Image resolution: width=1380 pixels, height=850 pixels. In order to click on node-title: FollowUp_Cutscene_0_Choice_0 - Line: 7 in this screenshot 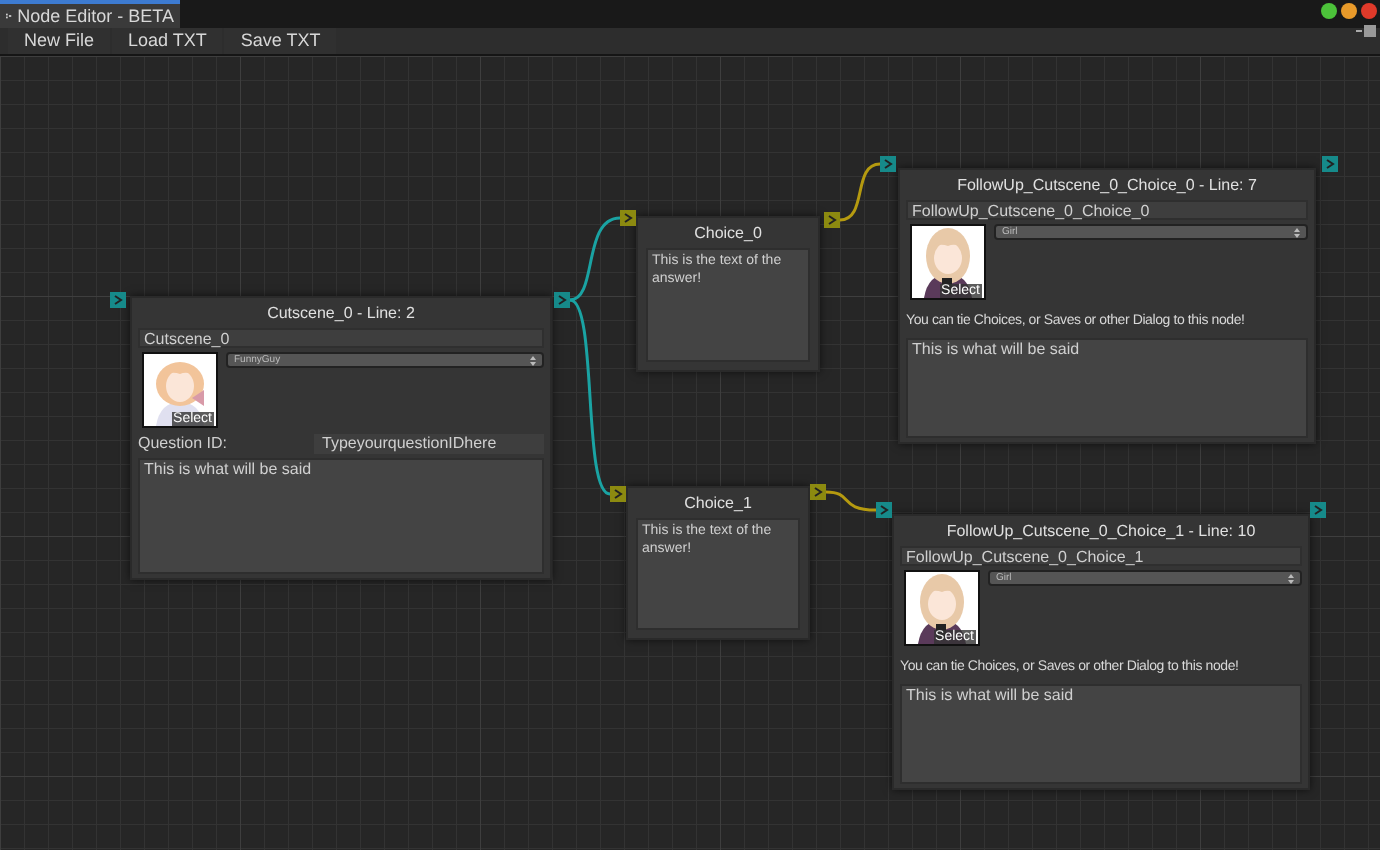, I will do `click(1107, 186)`.